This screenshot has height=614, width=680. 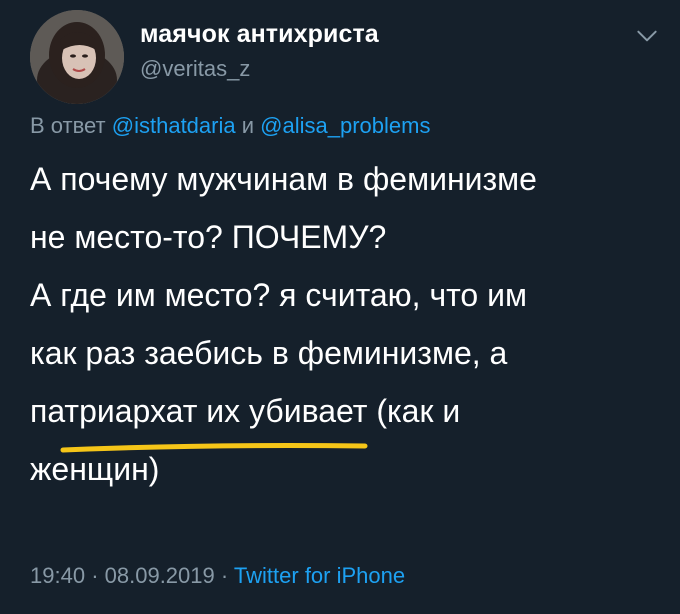 I want to click on tweet-line: А почему мужчинам в феминизме, so click(x=283, y=179).